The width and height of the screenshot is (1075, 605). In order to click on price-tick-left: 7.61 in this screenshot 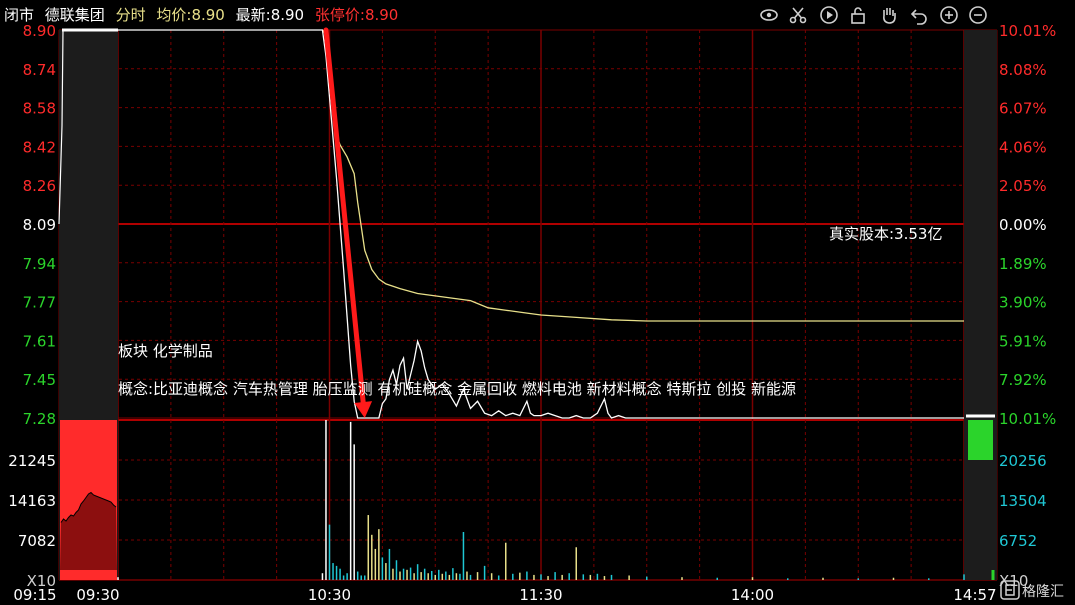, I will do `click(39, 341)`.